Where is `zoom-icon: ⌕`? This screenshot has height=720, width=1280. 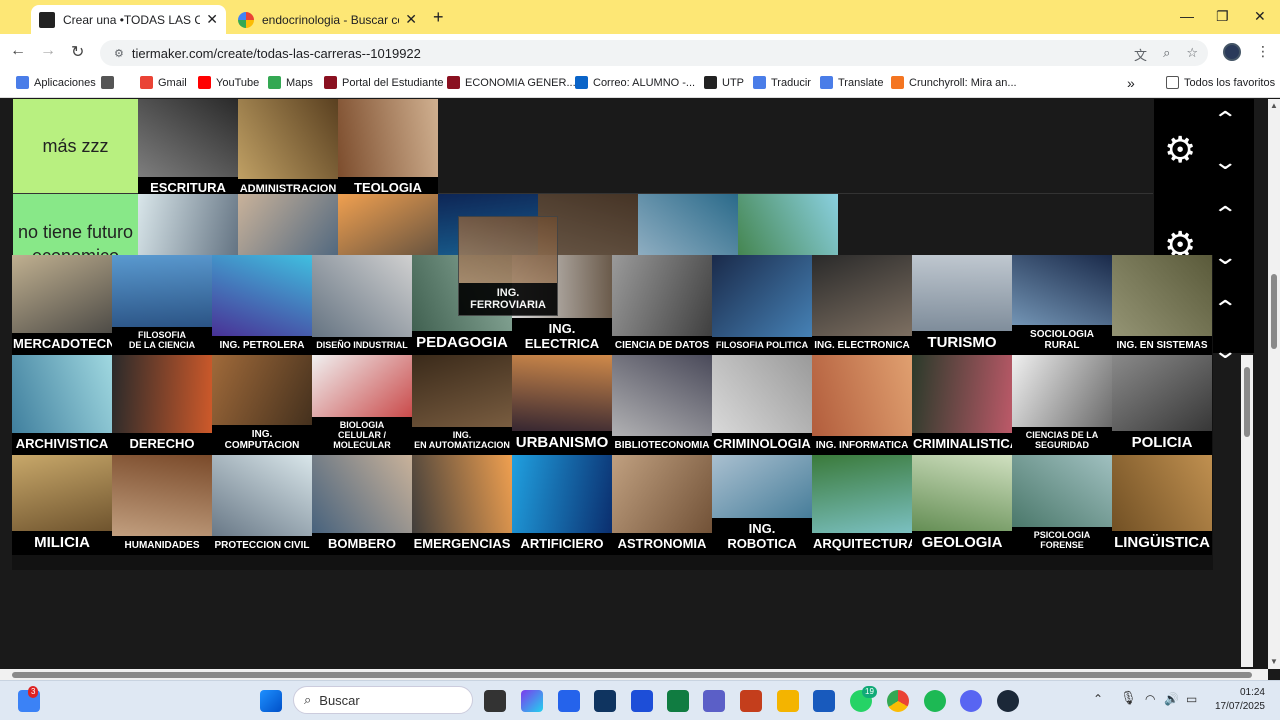
zoom-icon: ⌕ is located at coordinates (1166, 54).